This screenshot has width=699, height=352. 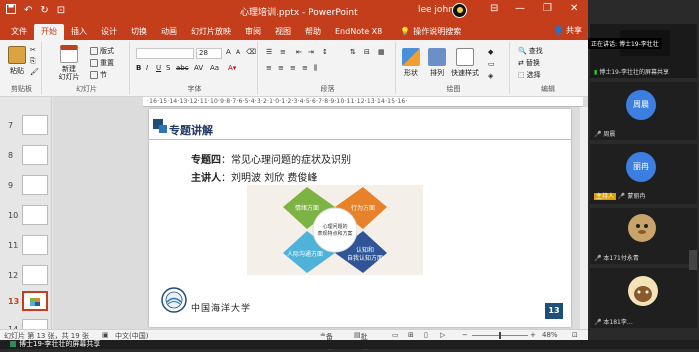 I want to click on thumbnail-slide-10: 10, so click(x=26, y=216).